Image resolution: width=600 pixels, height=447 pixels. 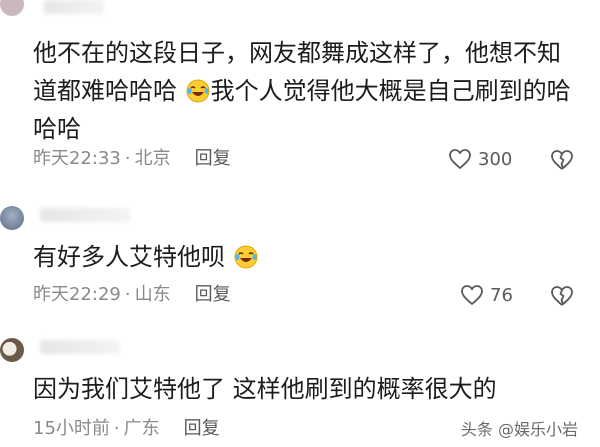 What do you see at coordinates (141, 428) in the screenshot?
I see `location: 广东` at bounding box center [141, 428].